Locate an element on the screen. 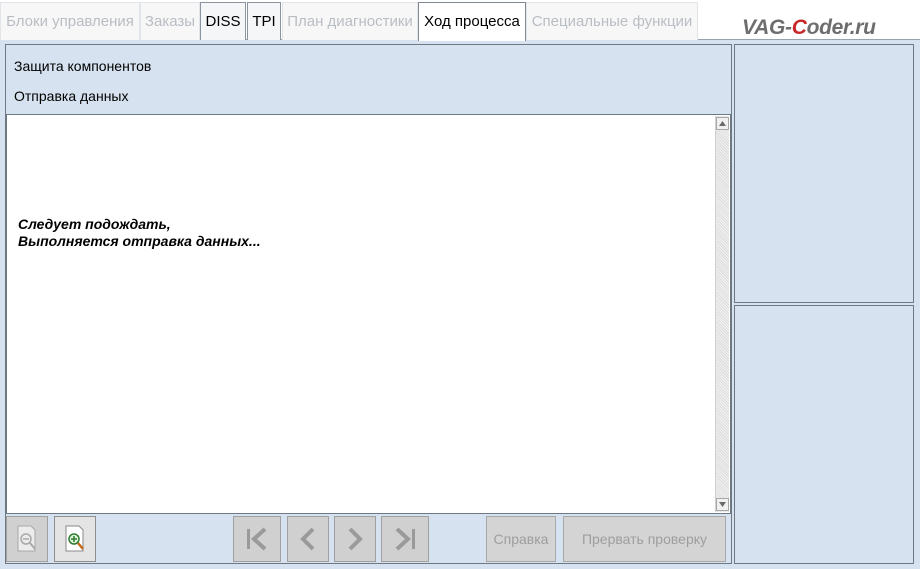 The width and height of the screenshot is (920, 569). next-icon is located at coordinates (355, 539).